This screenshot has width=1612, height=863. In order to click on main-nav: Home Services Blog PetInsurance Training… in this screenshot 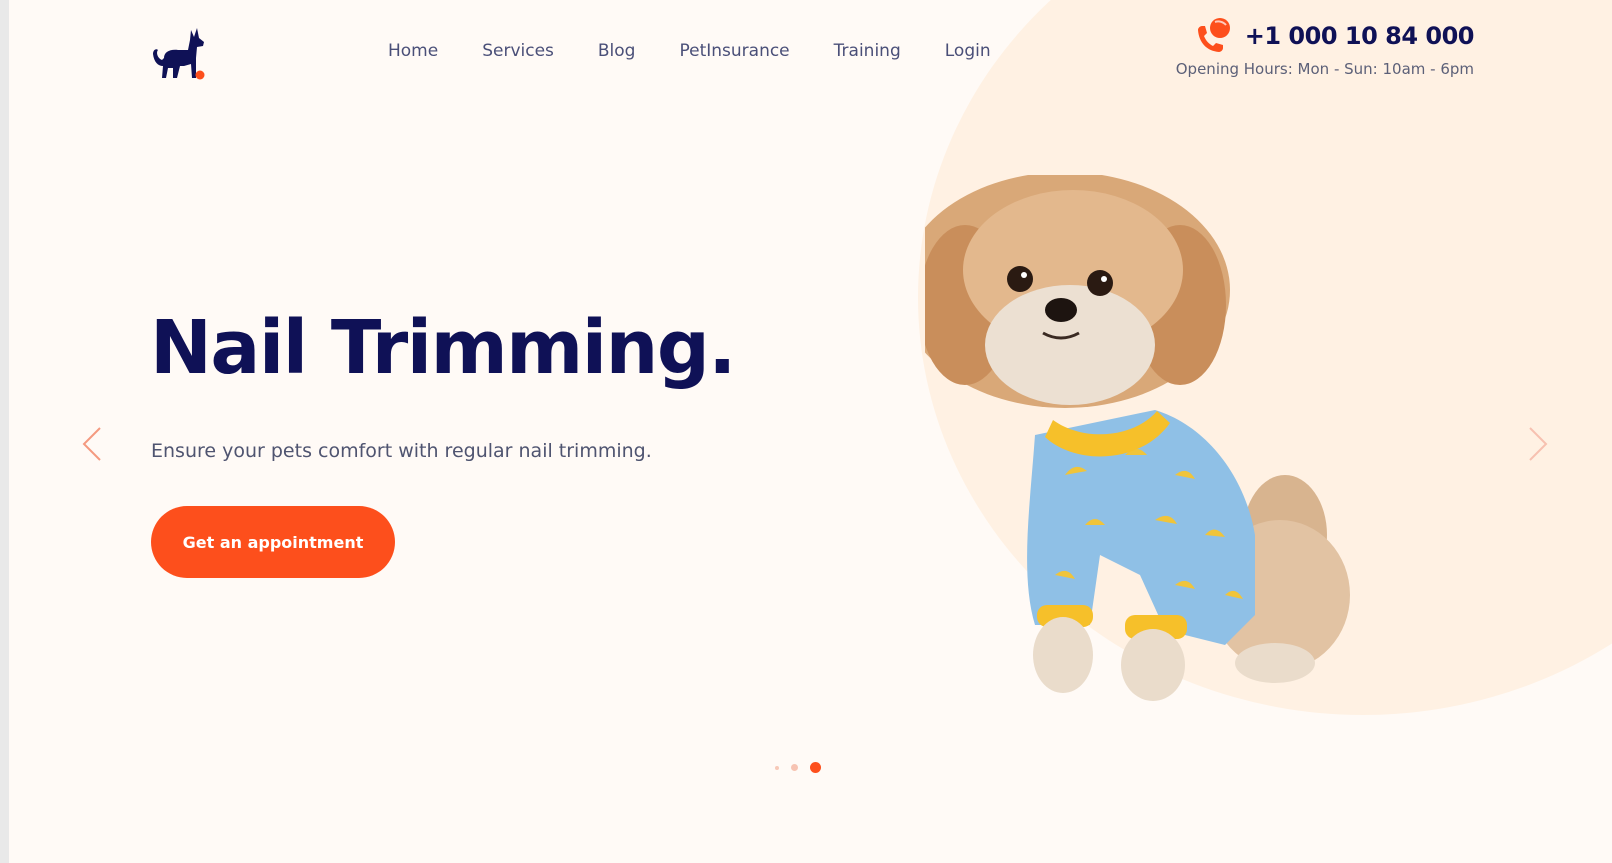, I will do `click(711, 51)`.